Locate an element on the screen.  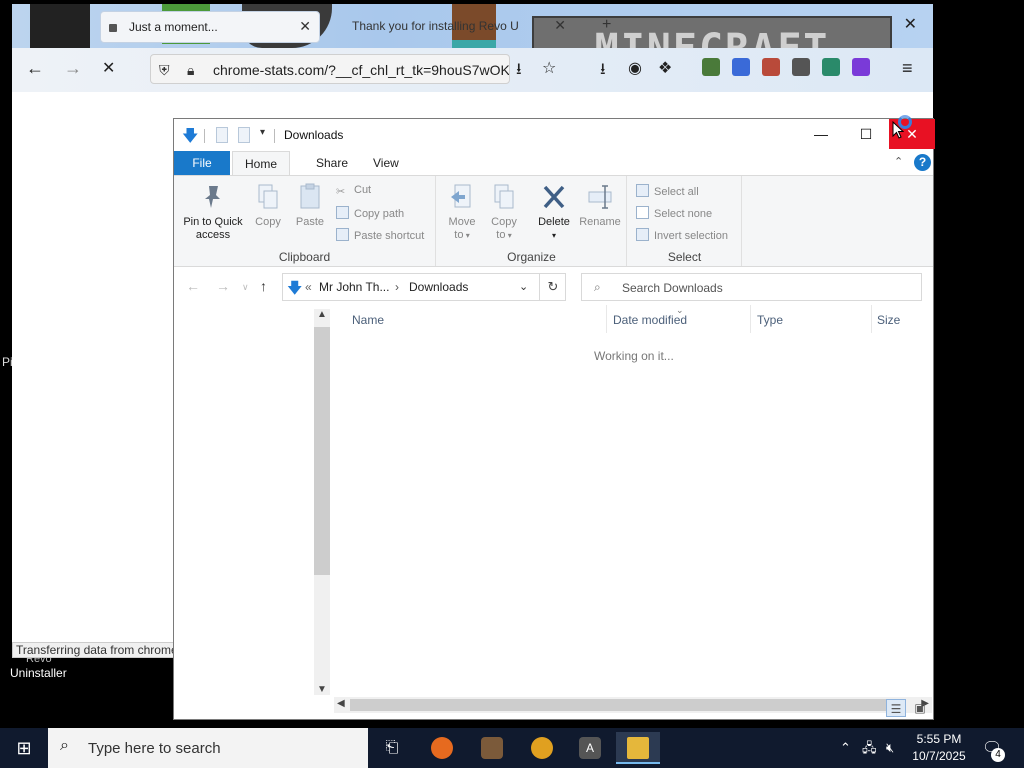
column-name: Name is located at coordinates (368, 320).